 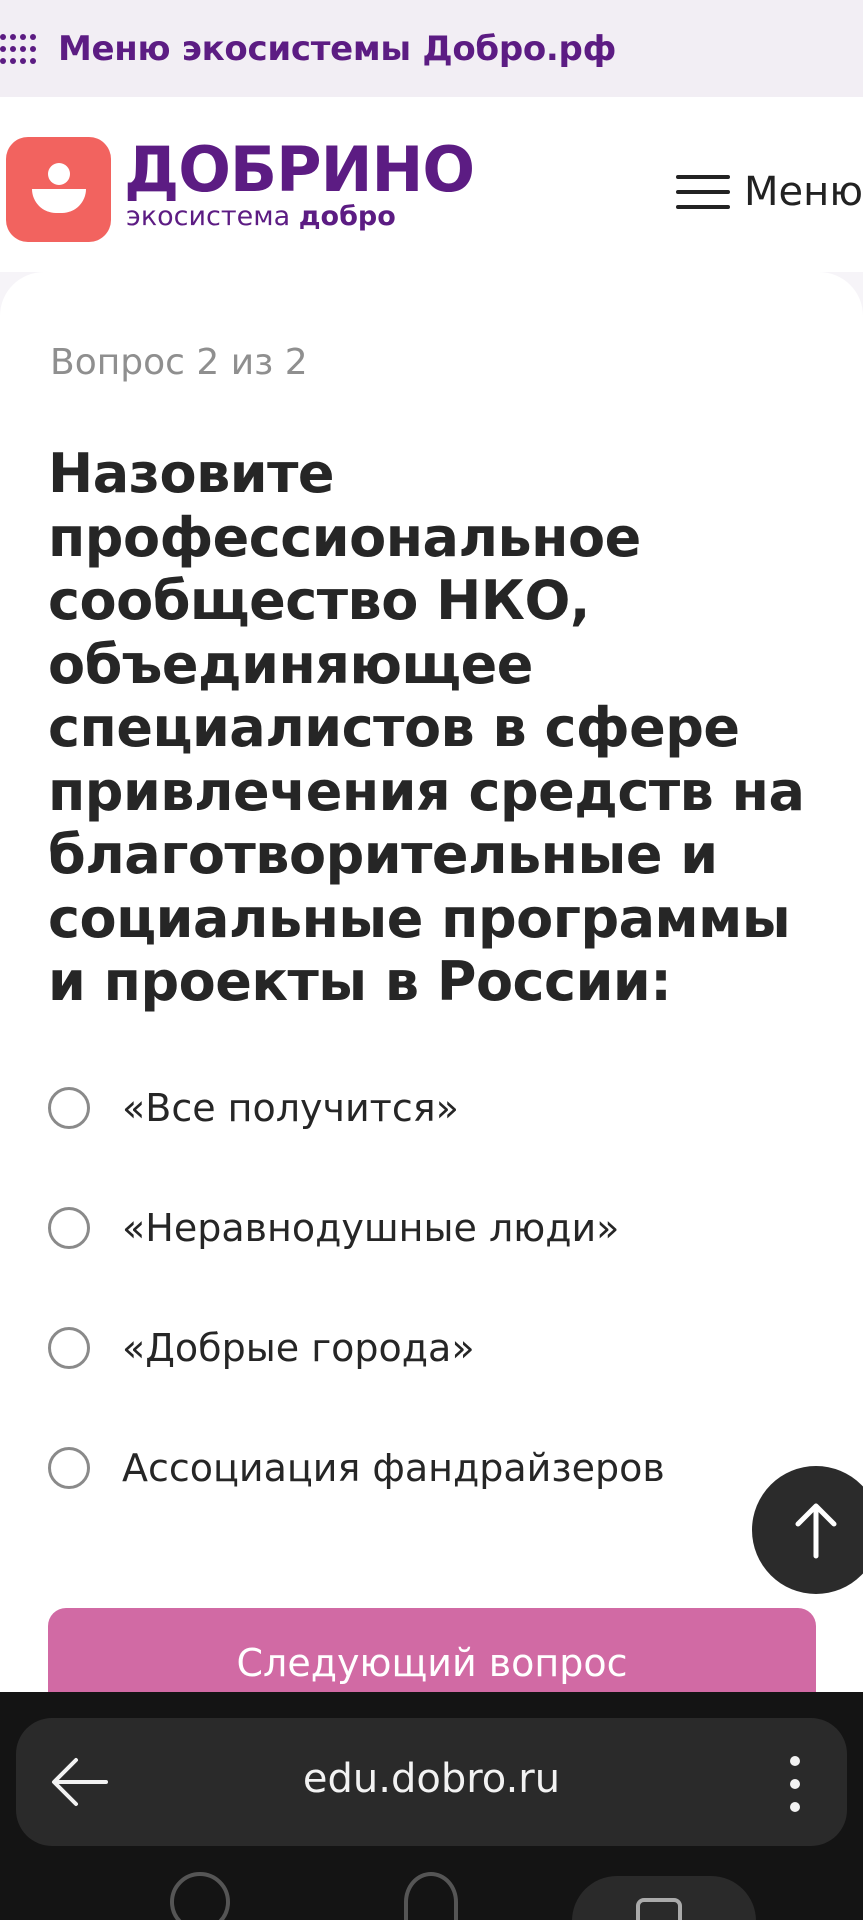 What do you see at coordinates (58, 189) in the screenshot?
I see `dobrino-logo-icon` at bounding box center [58, 189].